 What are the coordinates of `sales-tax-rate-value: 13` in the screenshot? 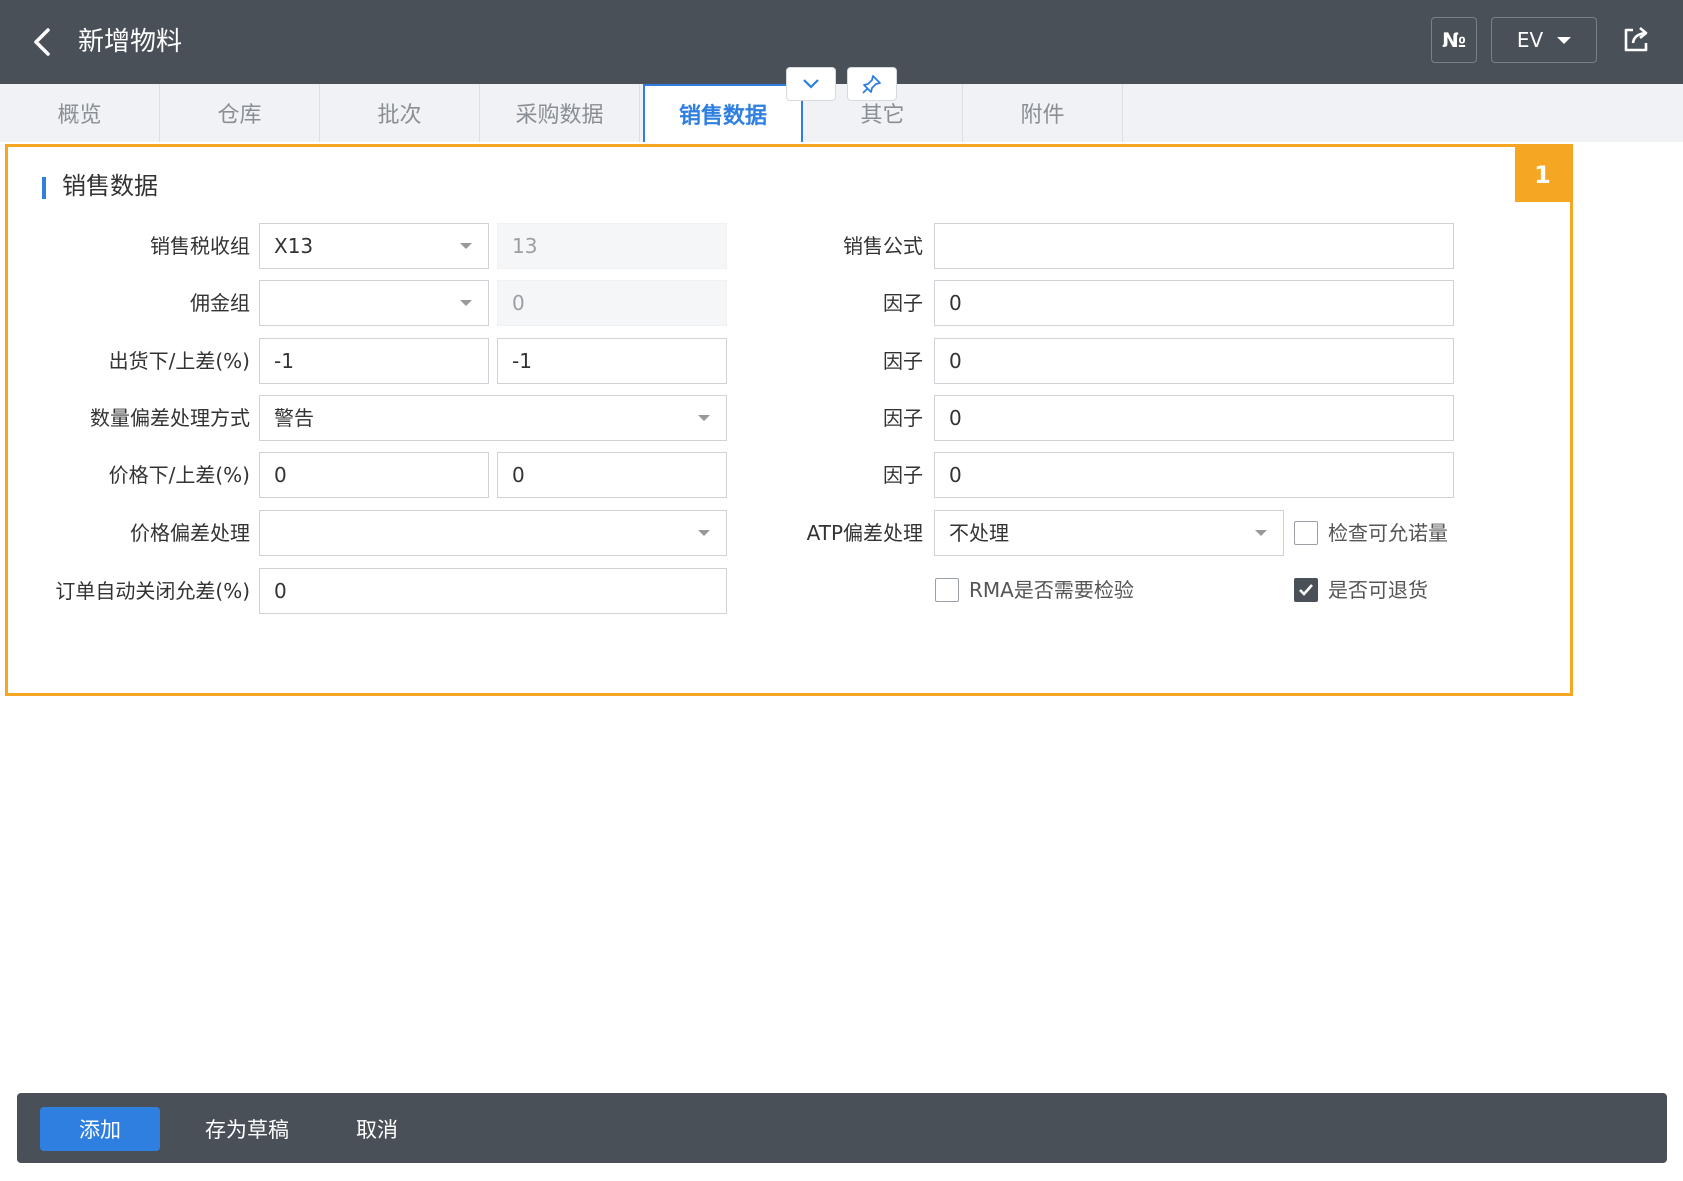 It's located at (525, 246).